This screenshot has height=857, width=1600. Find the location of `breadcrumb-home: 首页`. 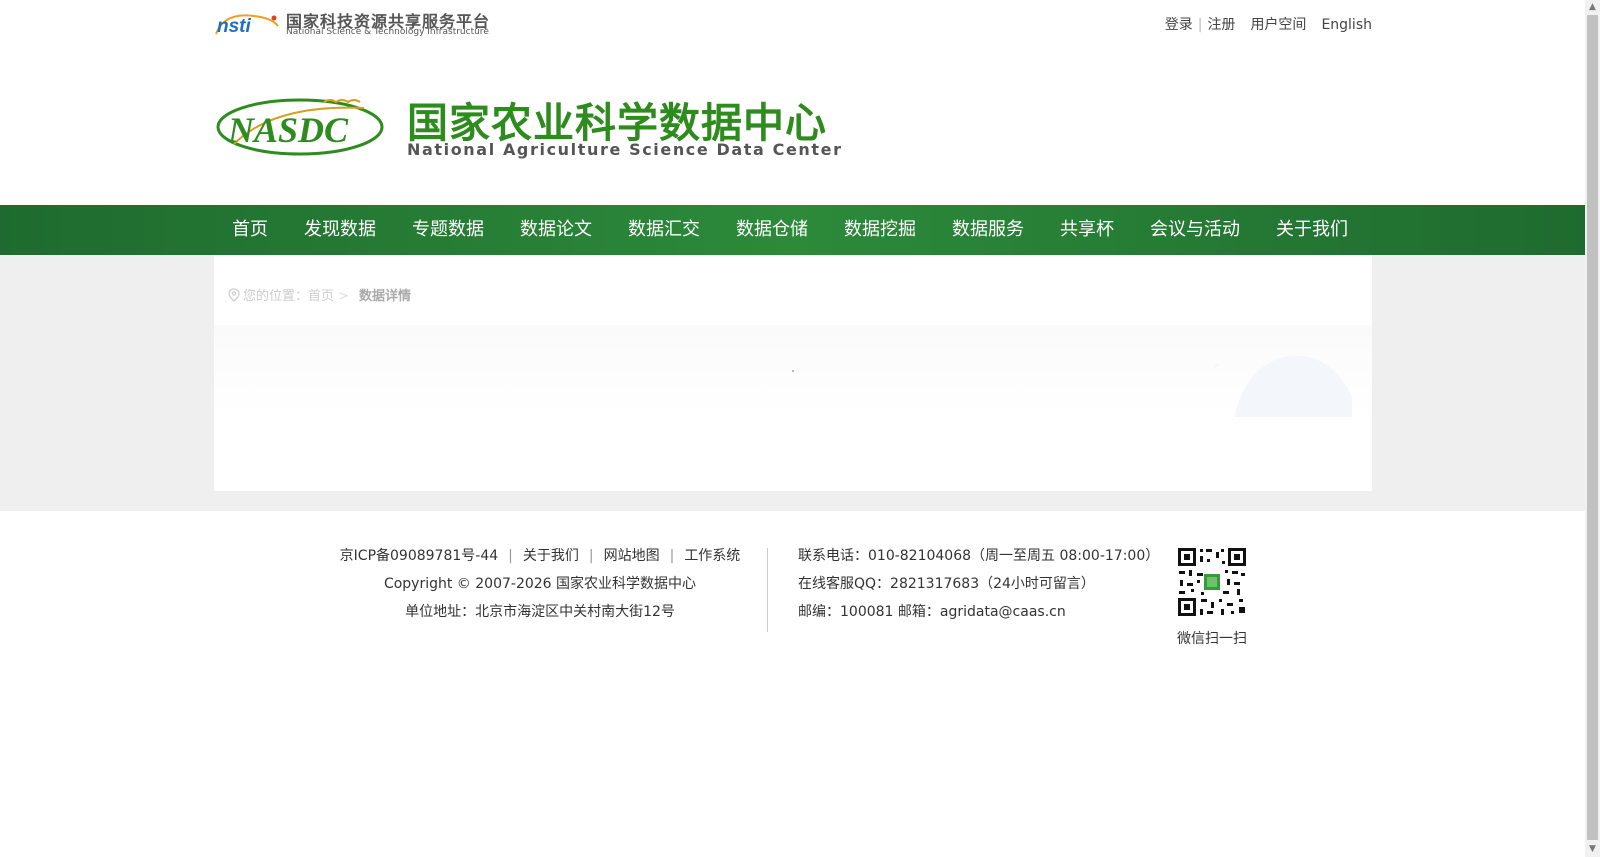

breadcrumb-home: 首页 is located at coordinates (321, 296).